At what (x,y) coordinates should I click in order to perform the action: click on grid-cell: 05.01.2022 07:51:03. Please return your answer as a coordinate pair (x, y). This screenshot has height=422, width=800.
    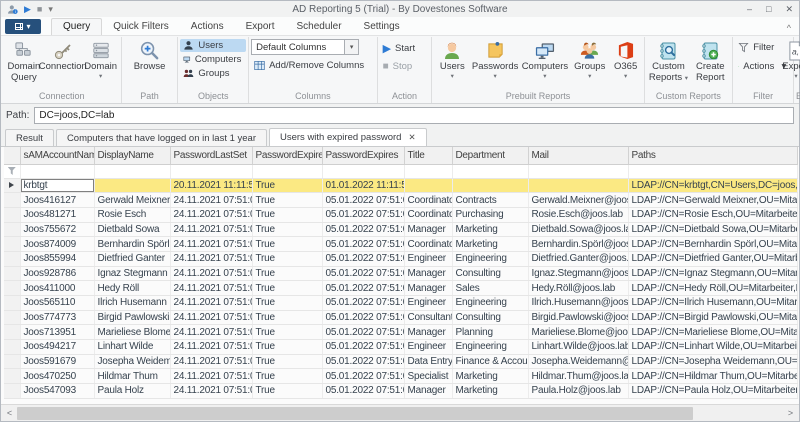
    Looking at the image, I should click on (363, 332).